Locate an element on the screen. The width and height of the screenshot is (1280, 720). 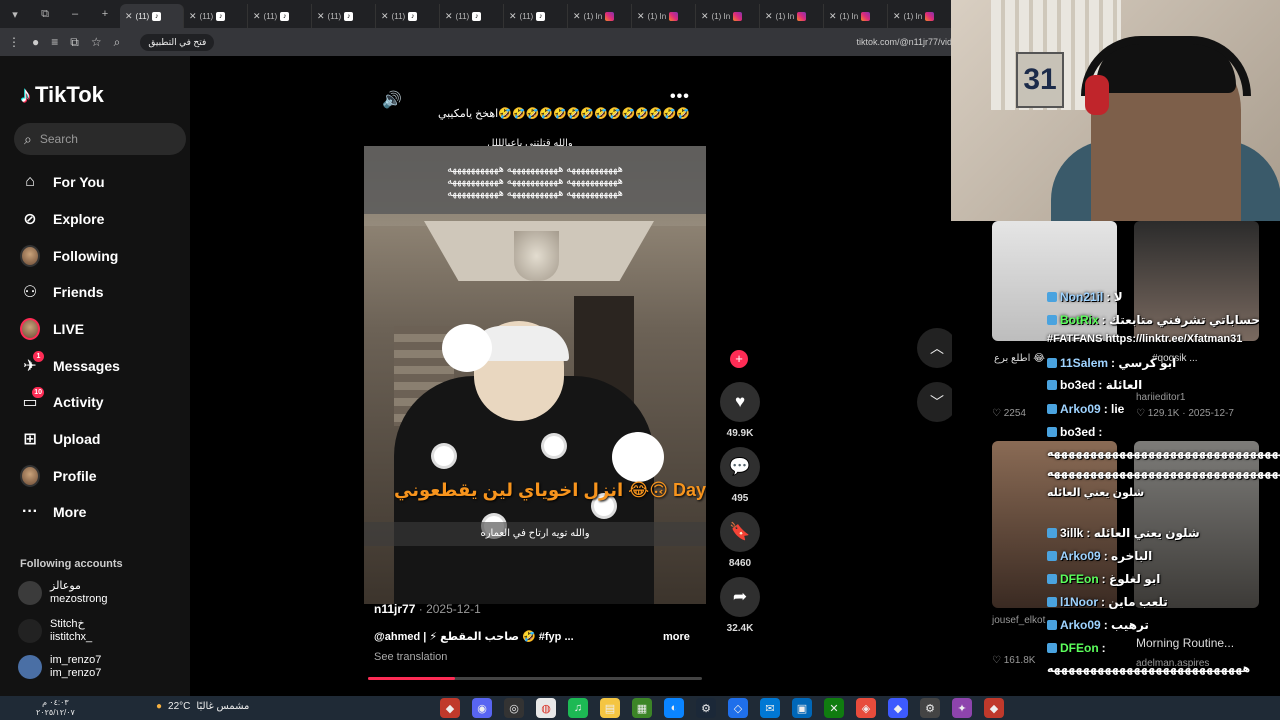
heart-icon: ♥ is located at coordinates (740, 402).